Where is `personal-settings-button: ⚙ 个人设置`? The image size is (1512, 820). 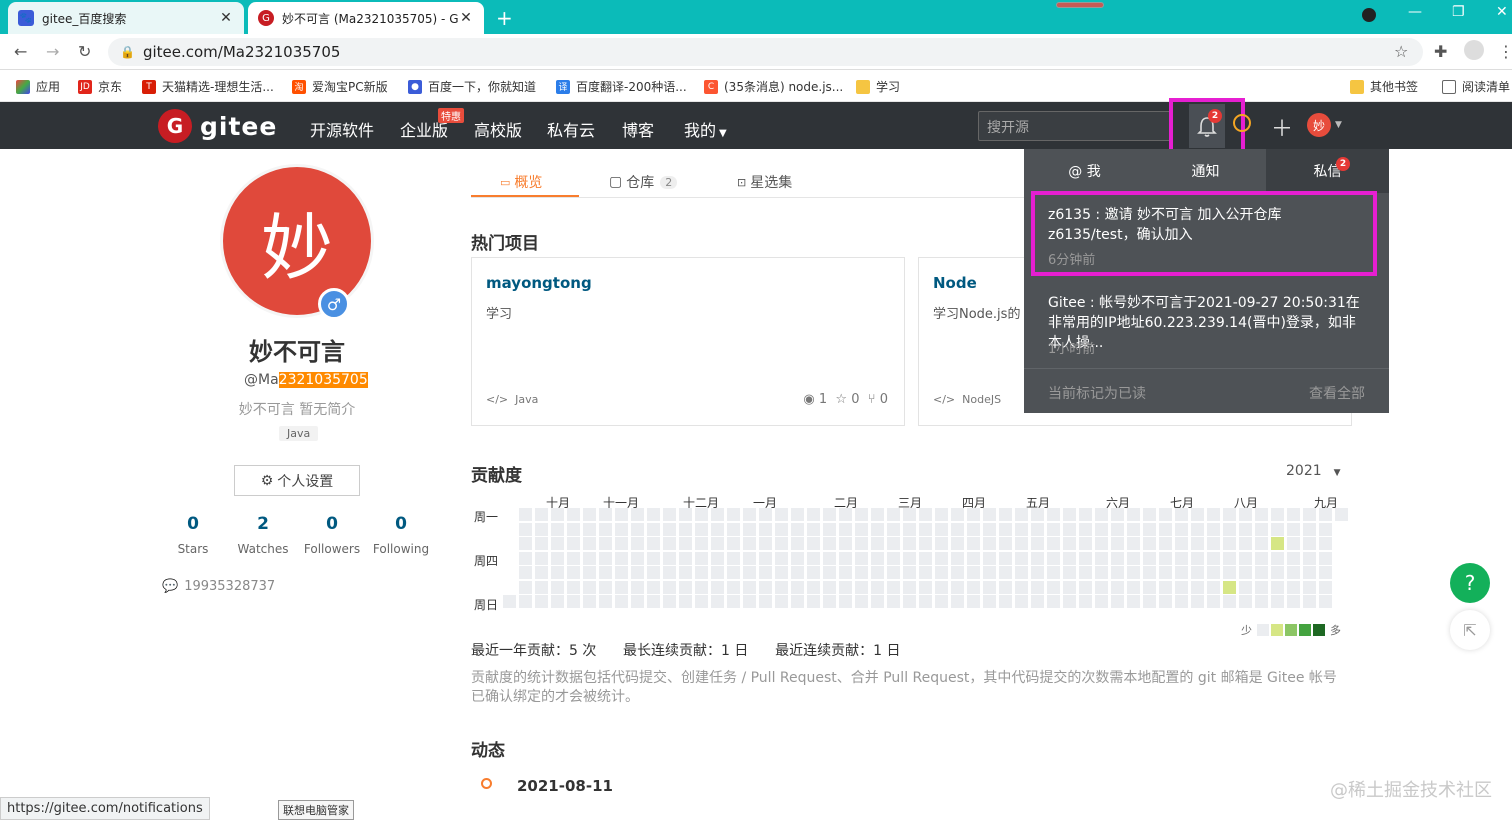
personal-settings-button: ⚙ 个人设置 is located at coordinates (297, 480).